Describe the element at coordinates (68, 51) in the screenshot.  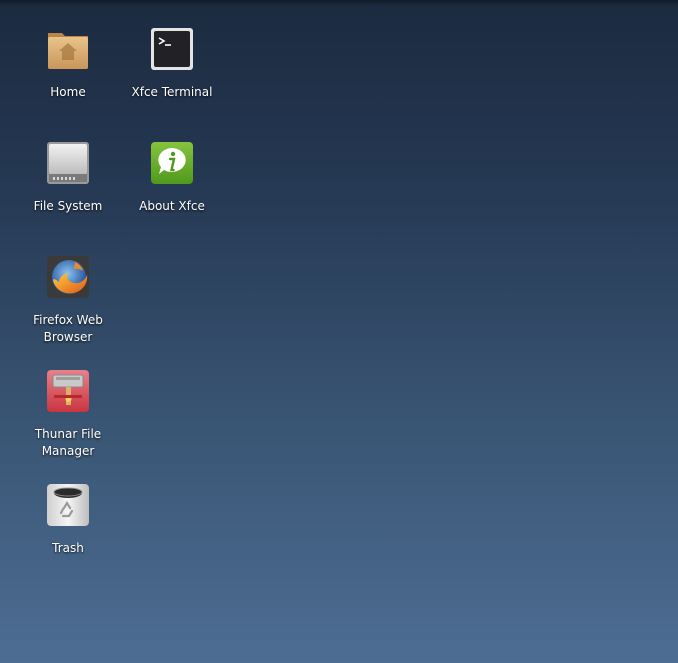
I see `home-folder-icon` at that location.